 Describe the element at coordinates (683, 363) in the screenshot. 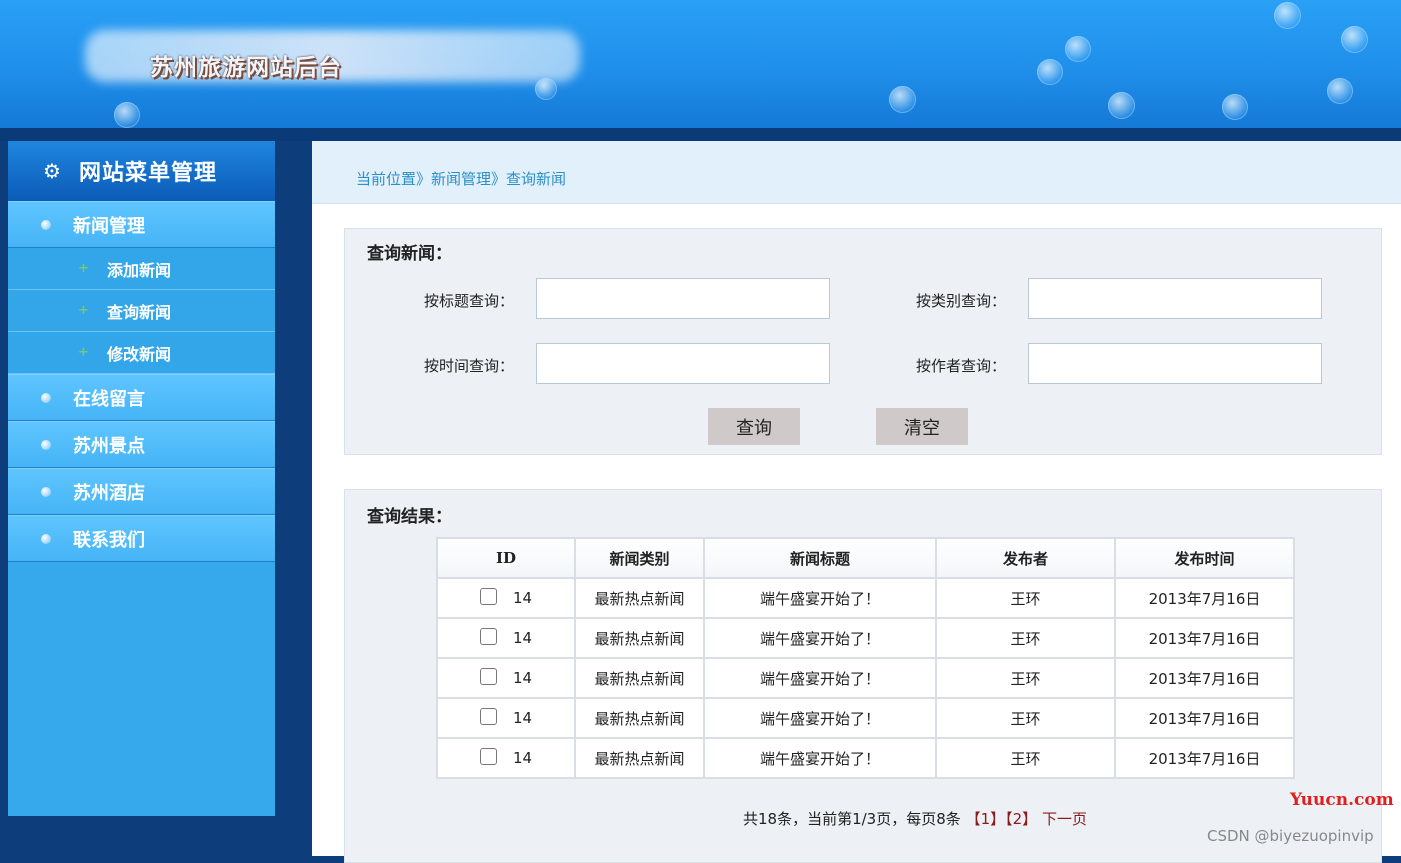

I see `time-search-input` at that location.